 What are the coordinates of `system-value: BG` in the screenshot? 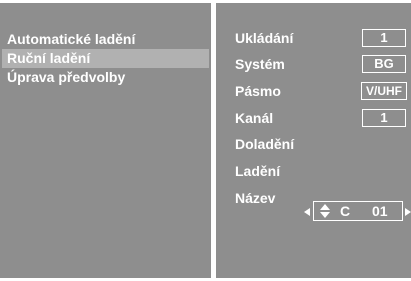 It's located at (384, 64).